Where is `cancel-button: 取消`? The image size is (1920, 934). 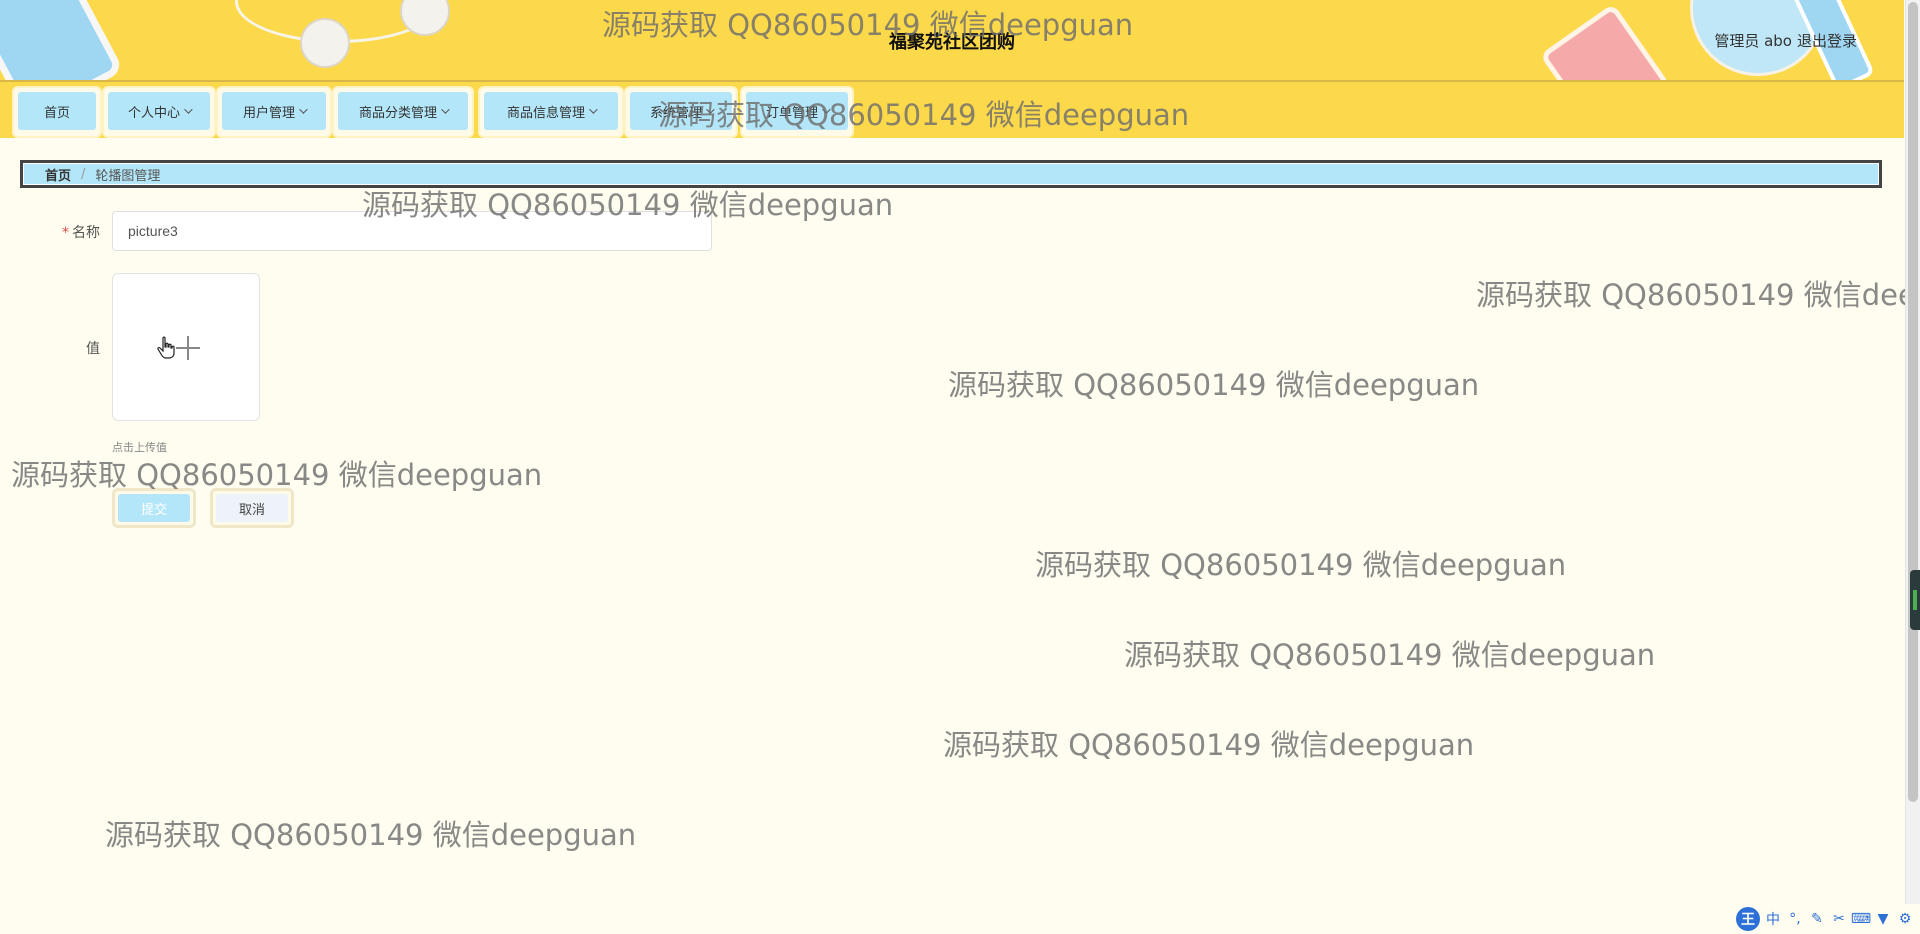 cancel-button: 取消 is located at coordinates (252, 508).